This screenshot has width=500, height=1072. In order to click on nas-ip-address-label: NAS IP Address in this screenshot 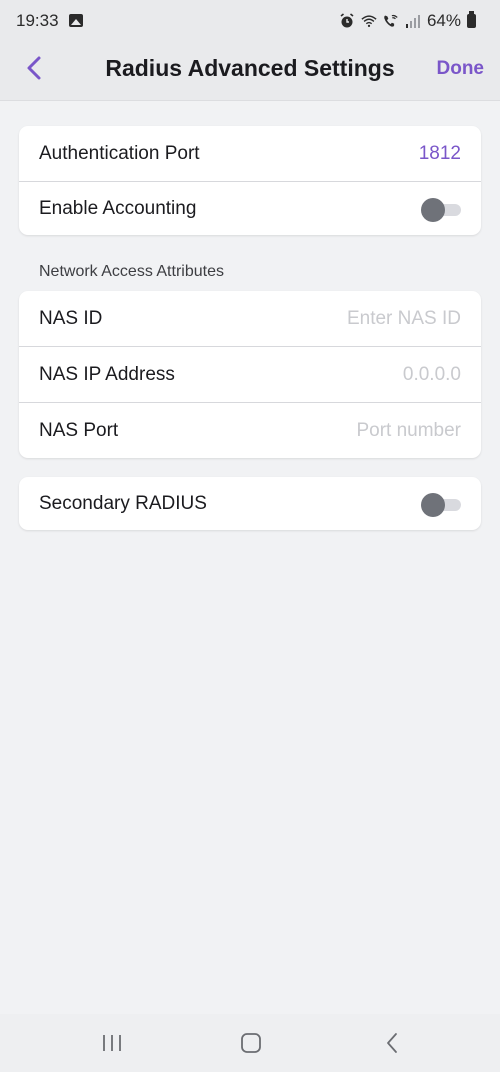, I will do `click(107, 374)`.